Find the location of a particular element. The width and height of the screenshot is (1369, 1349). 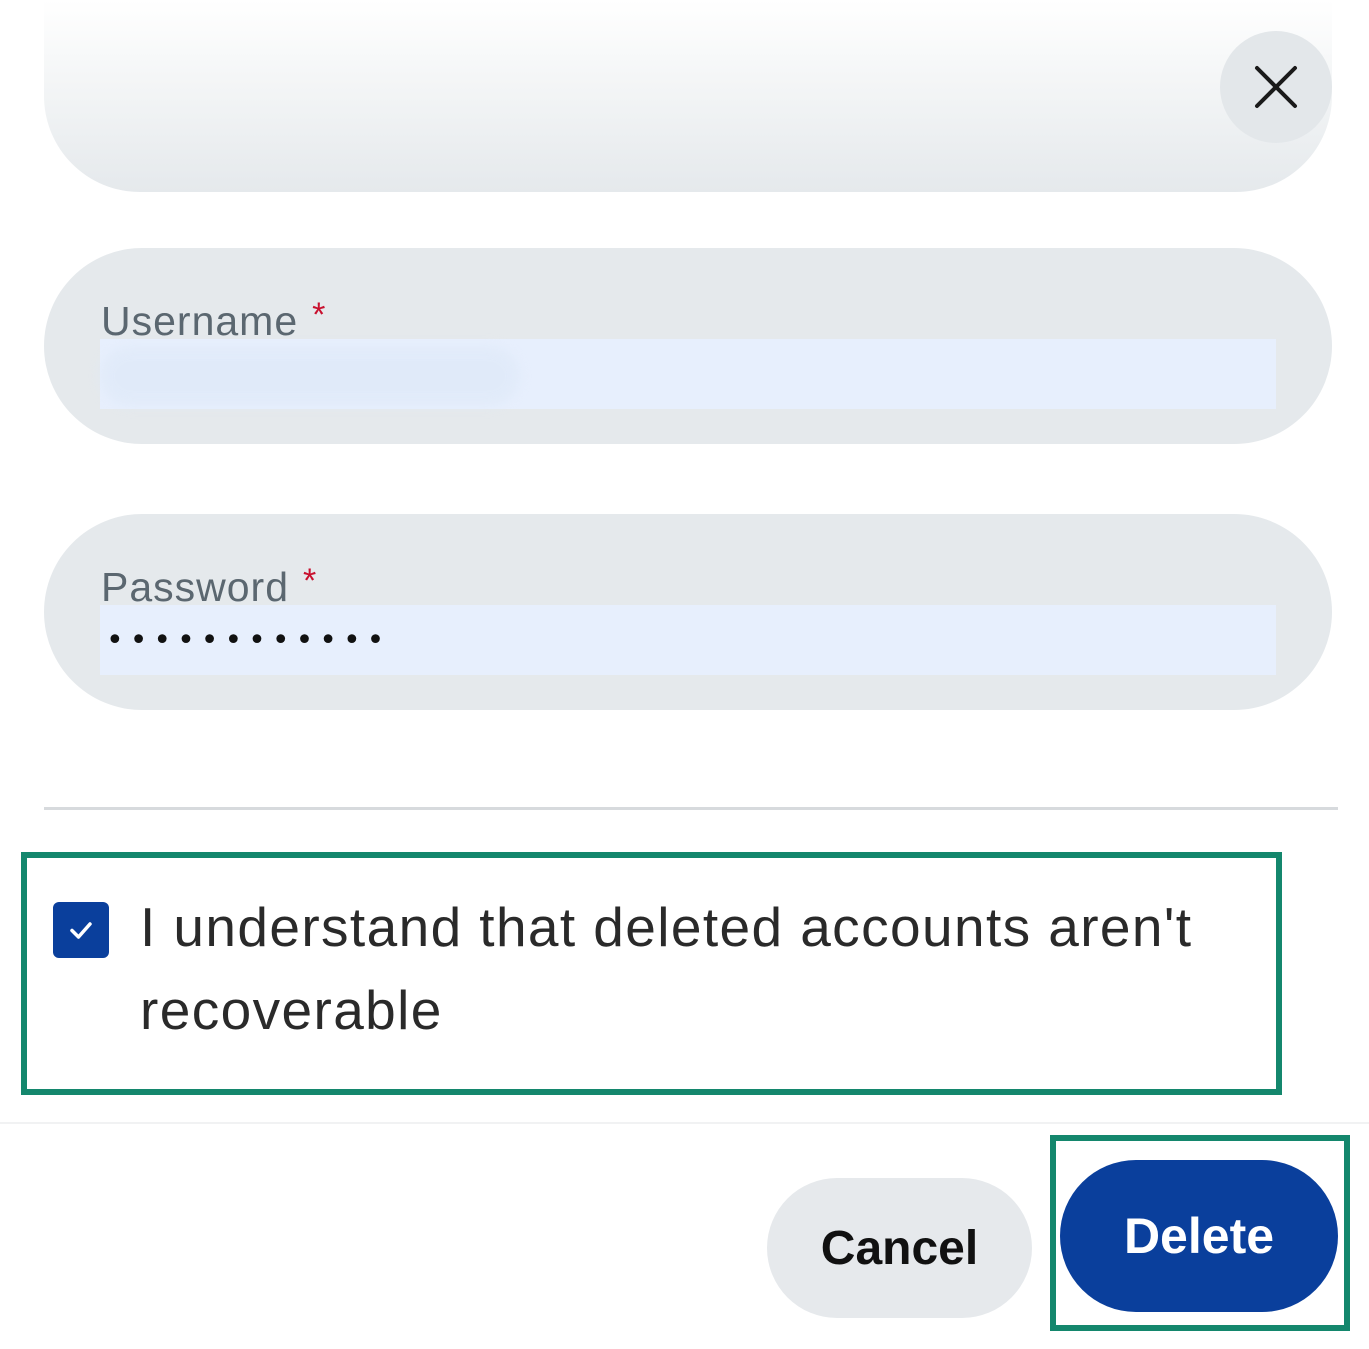

close-button is located at coordinates (1276, 87).